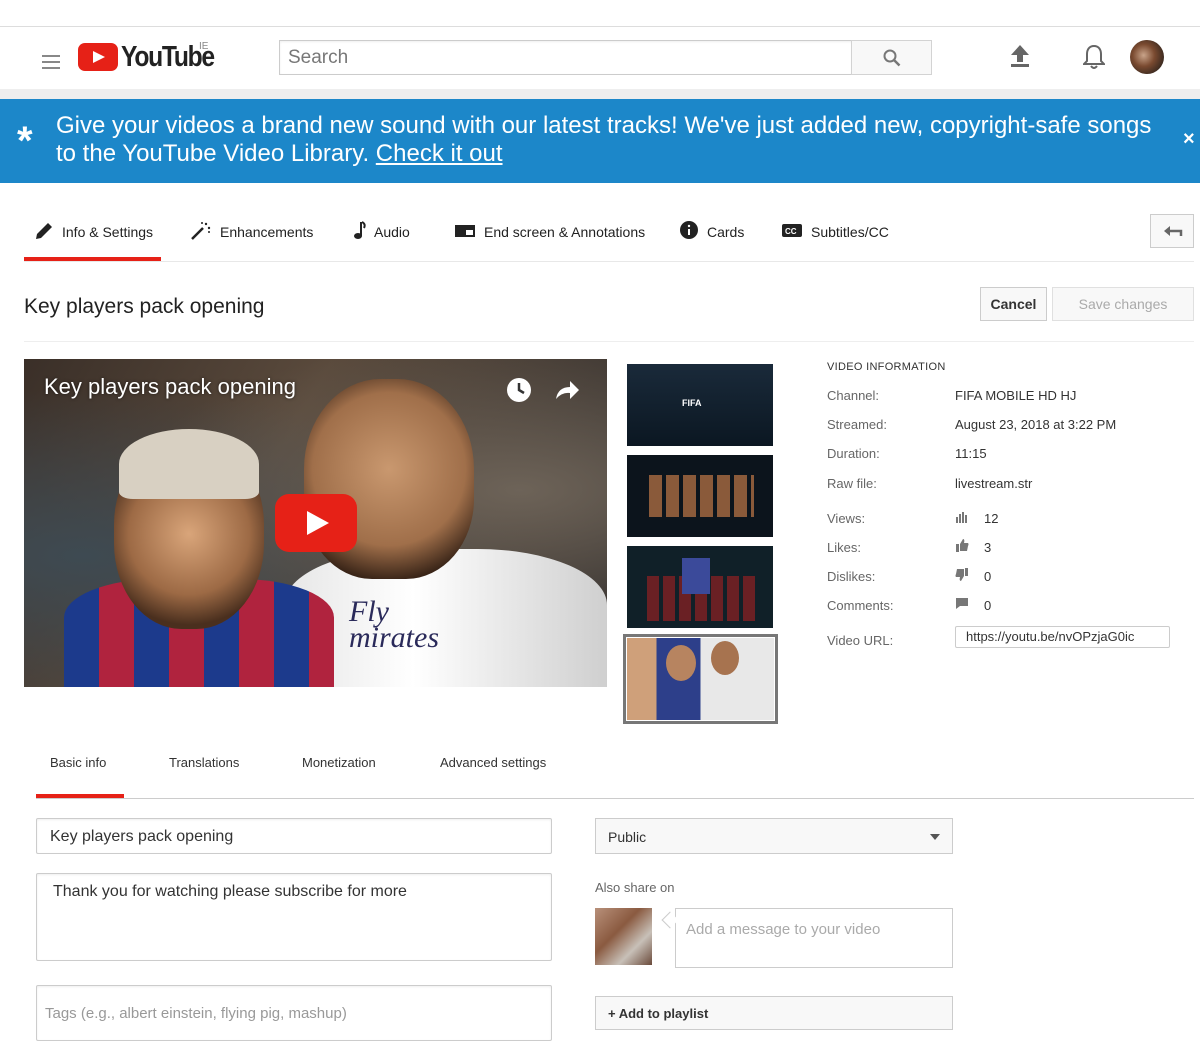  Describe the element at coordinates (860, 605) in the screenshot. I see `comments-label: Comments:` at that location.